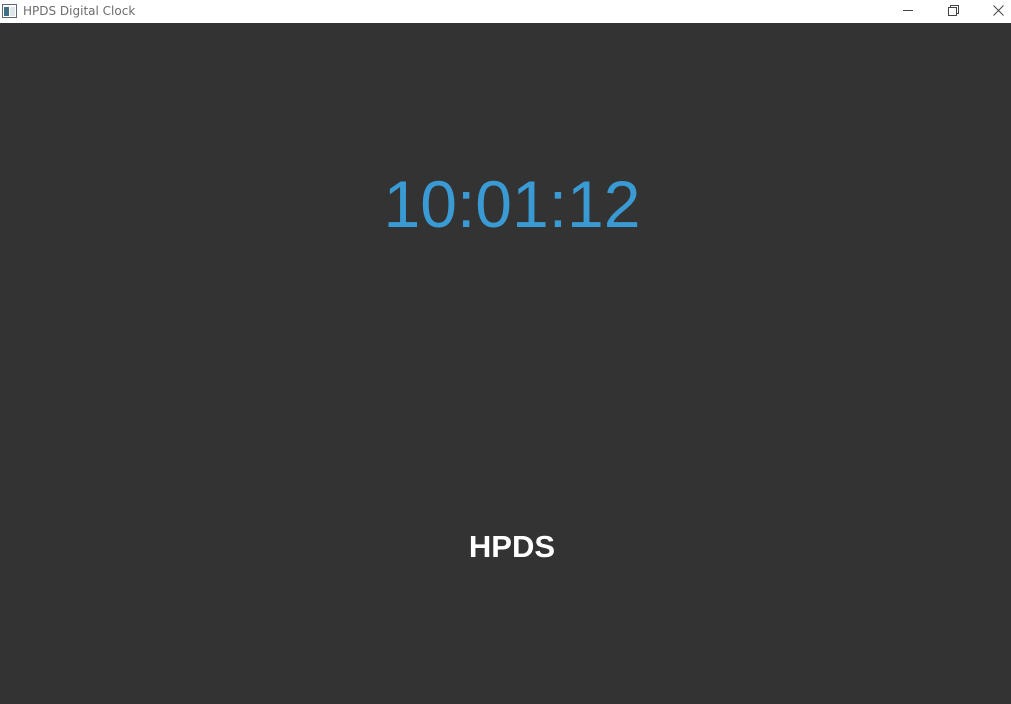 Image resolution: width=1011 pixels, height=704 pixels. I want to click on minimize-button, so click(908, 11).